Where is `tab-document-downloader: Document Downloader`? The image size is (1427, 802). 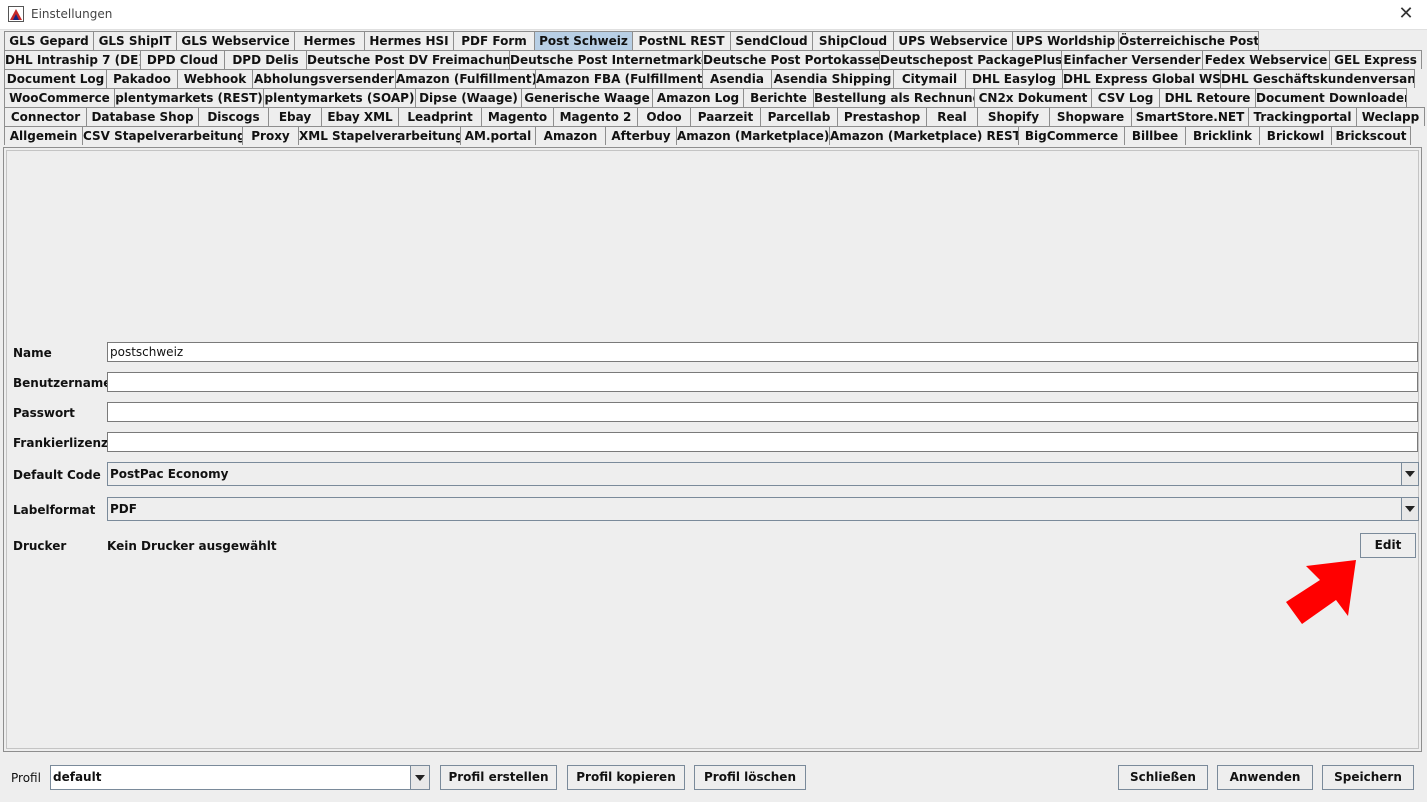
tab-document-downloader: Document Downloader is located at coordinates (1331, 97).